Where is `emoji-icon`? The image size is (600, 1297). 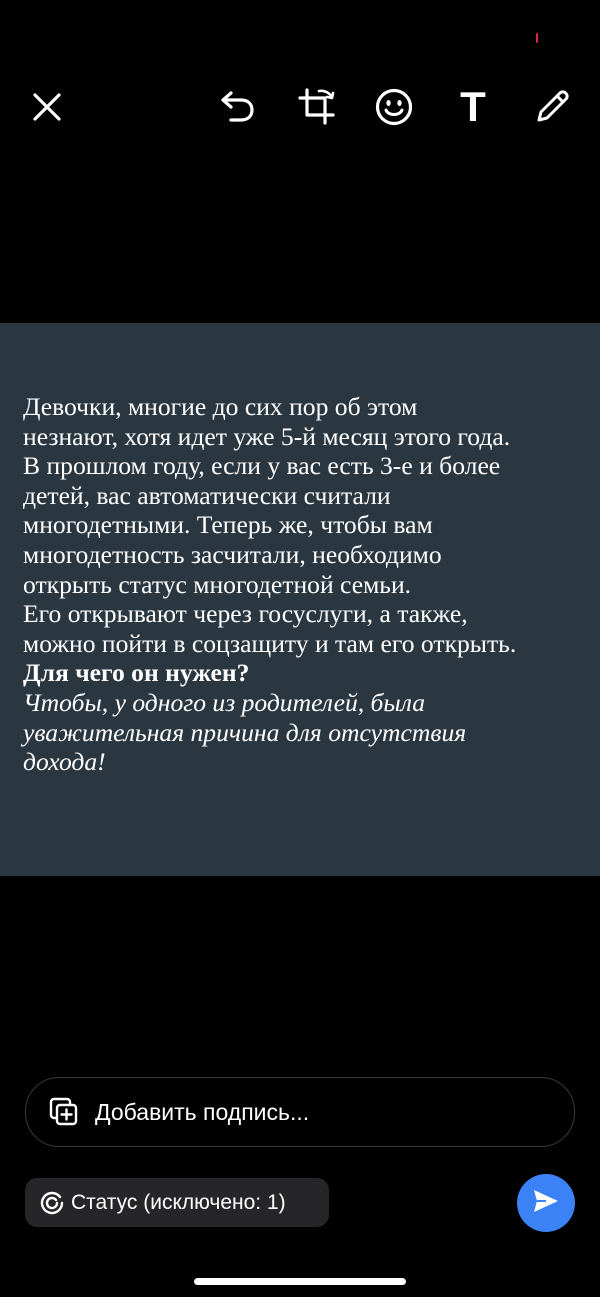
emoji-icon is located at coordinates (394, 107).